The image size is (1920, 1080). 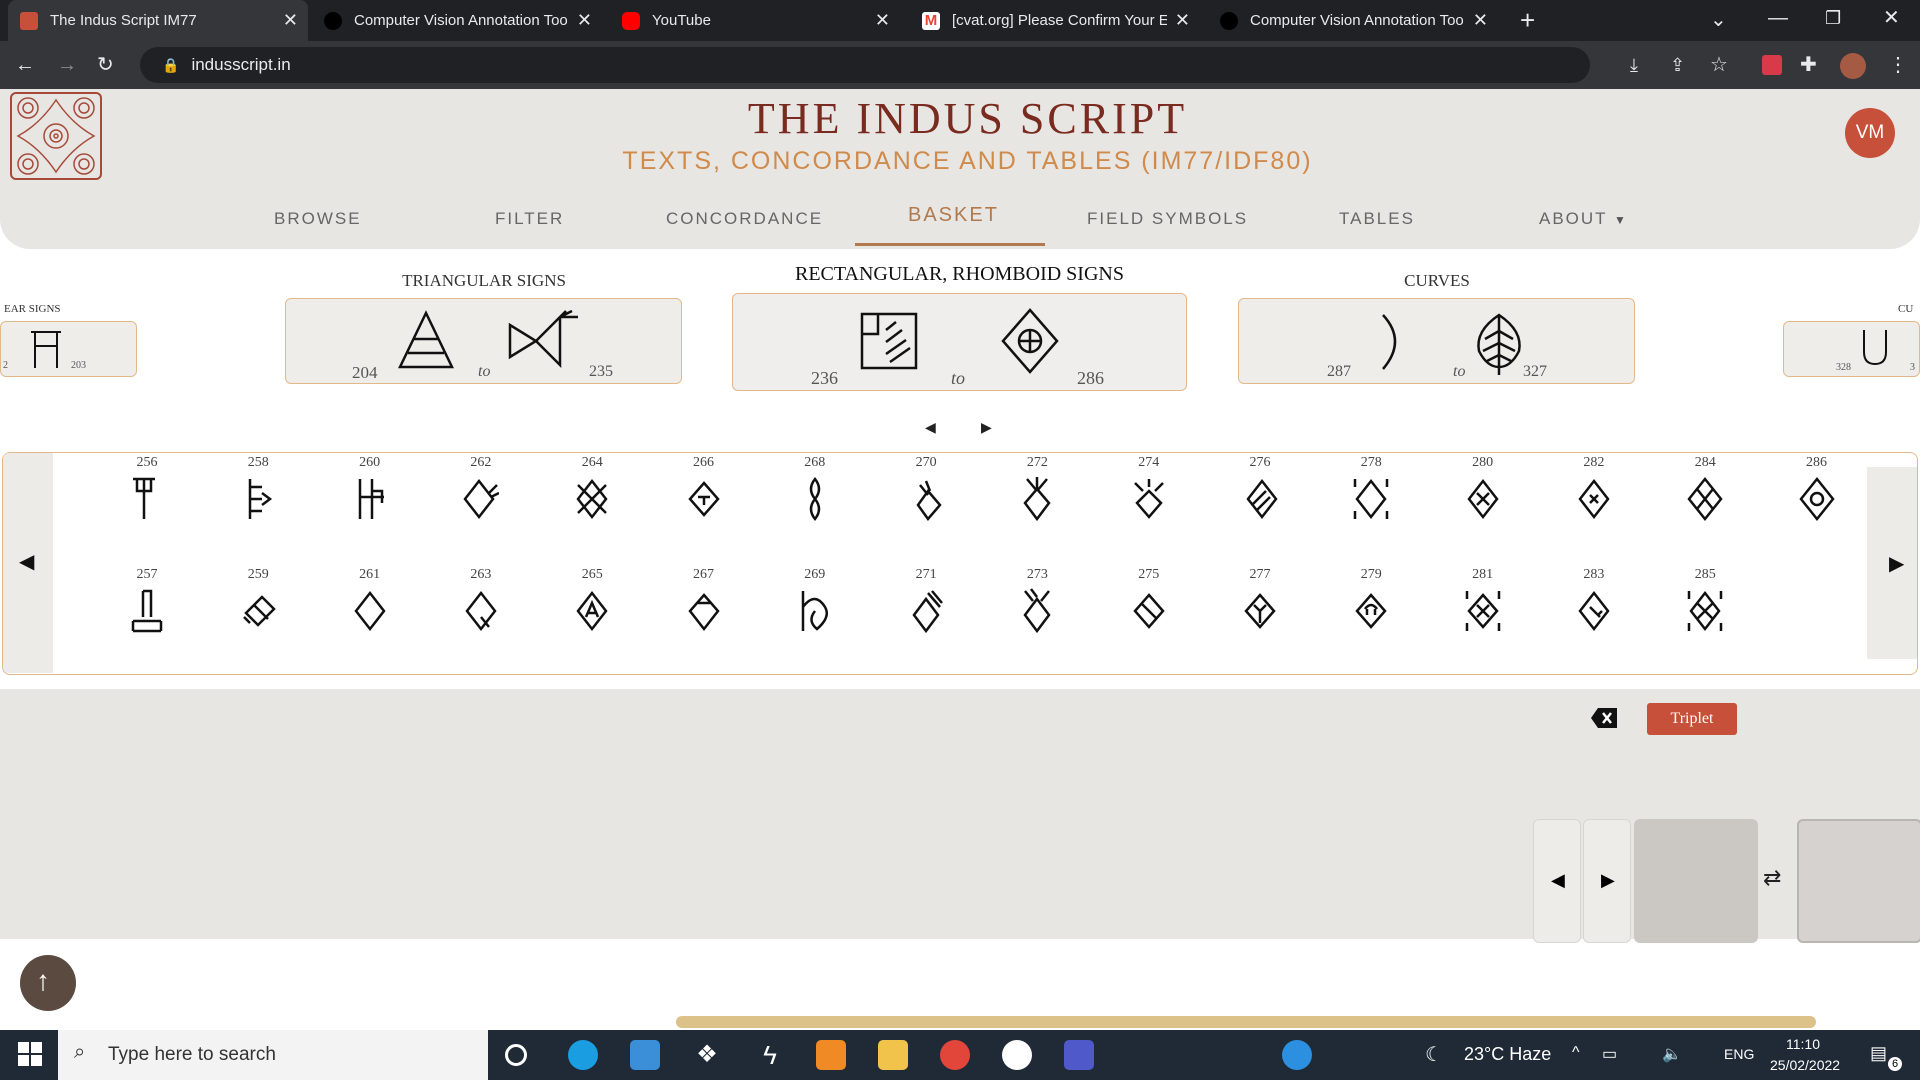 What do you see at coordinates (1483, 601) in the screenshot?
I see `sign-cell: 281` at bounding box center [1483, 601].